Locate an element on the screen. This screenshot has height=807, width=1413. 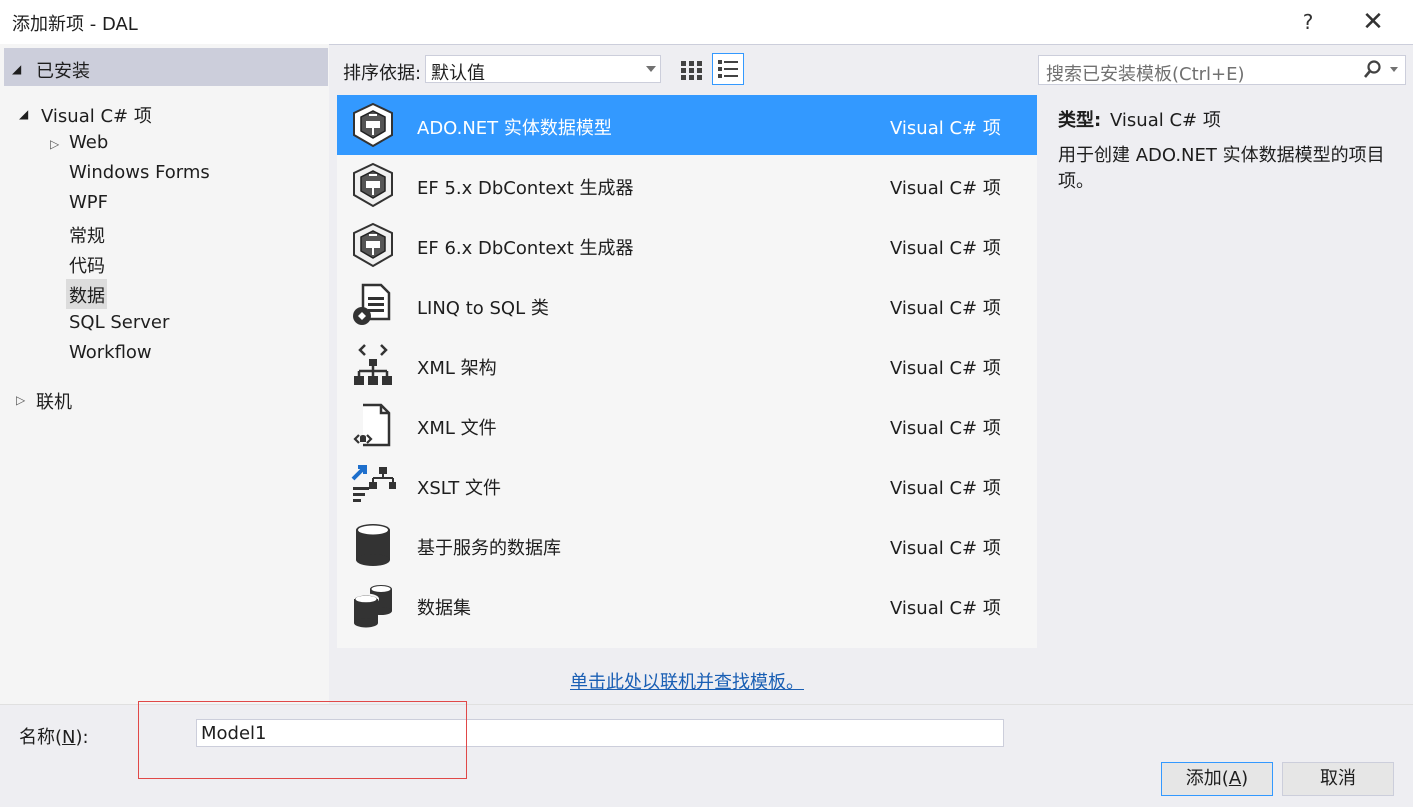
template-name: XSLT 文件 is located at coordinates (459, 488).